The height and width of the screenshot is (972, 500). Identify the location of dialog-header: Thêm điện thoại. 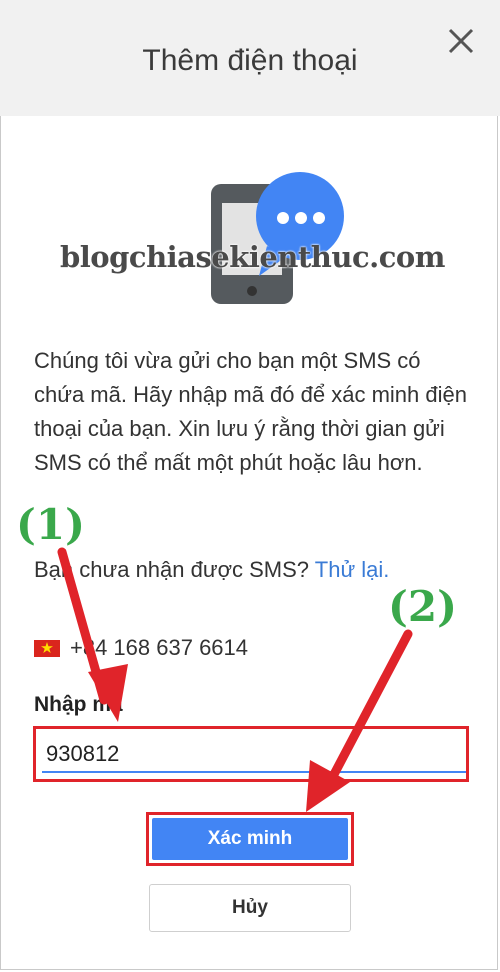
(250, 58).